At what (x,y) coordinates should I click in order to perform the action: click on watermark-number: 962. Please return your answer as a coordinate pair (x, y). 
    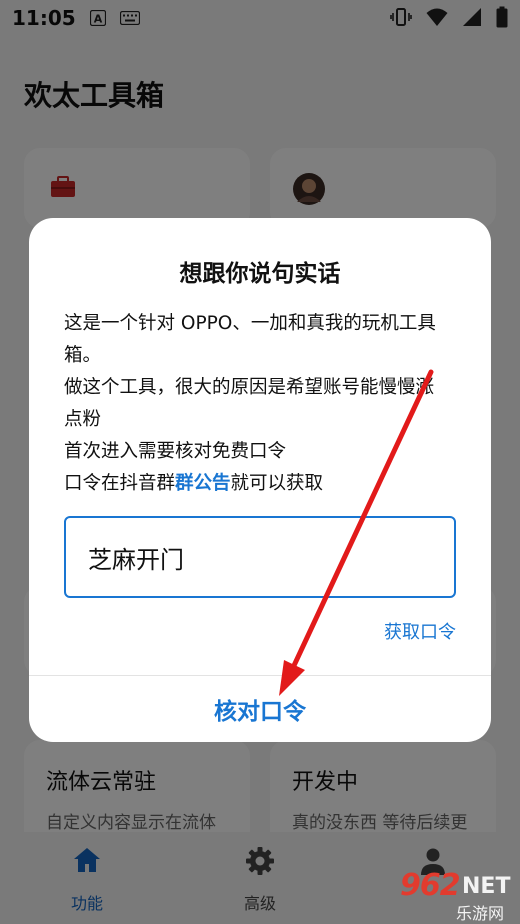
    Looking at the image, I should click on (430, 885).